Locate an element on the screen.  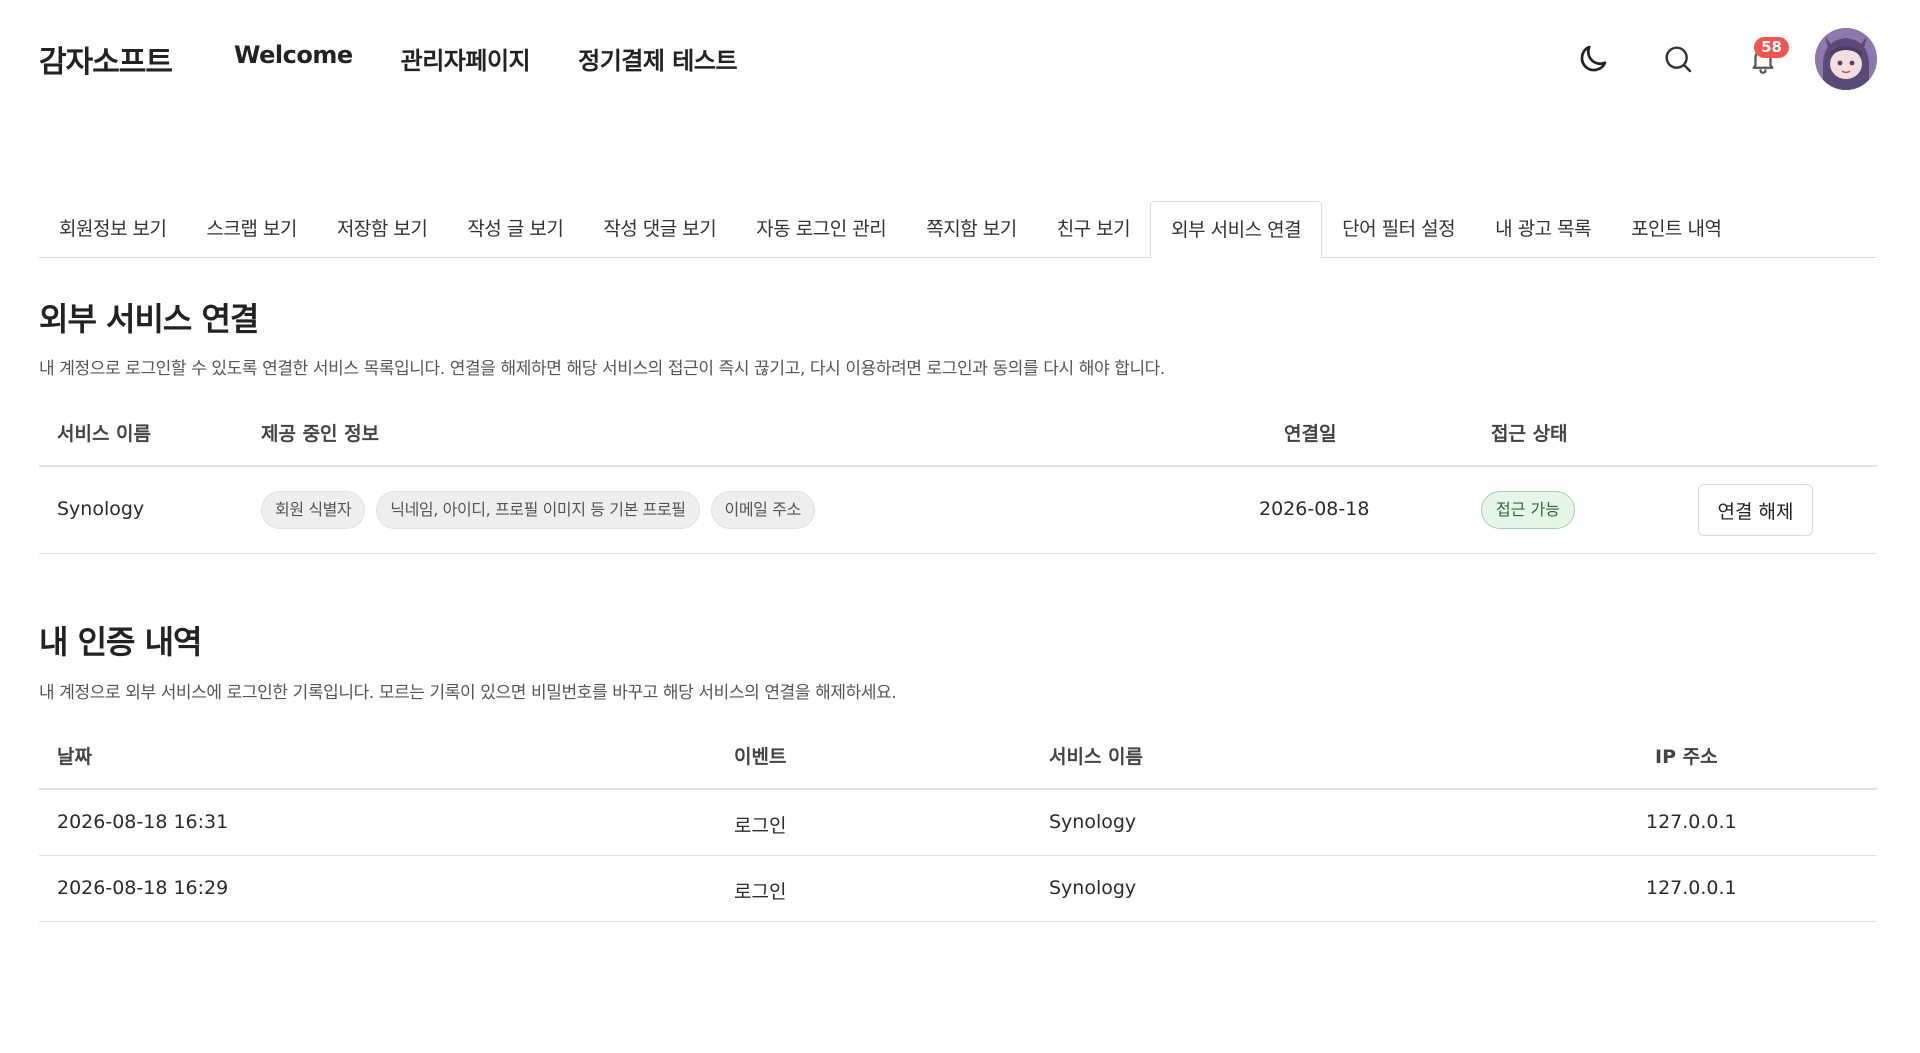
site-logo: 감자소프트 is located at coordinates (106, 59).